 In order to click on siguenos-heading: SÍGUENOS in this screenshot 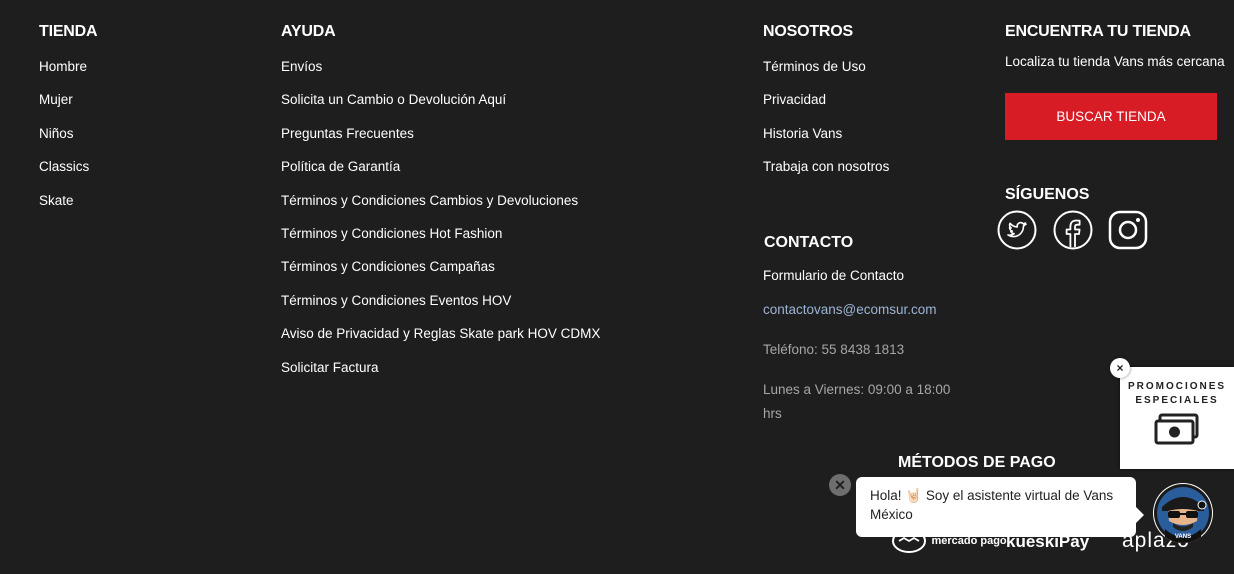, I will do `click(1047, 194)`.